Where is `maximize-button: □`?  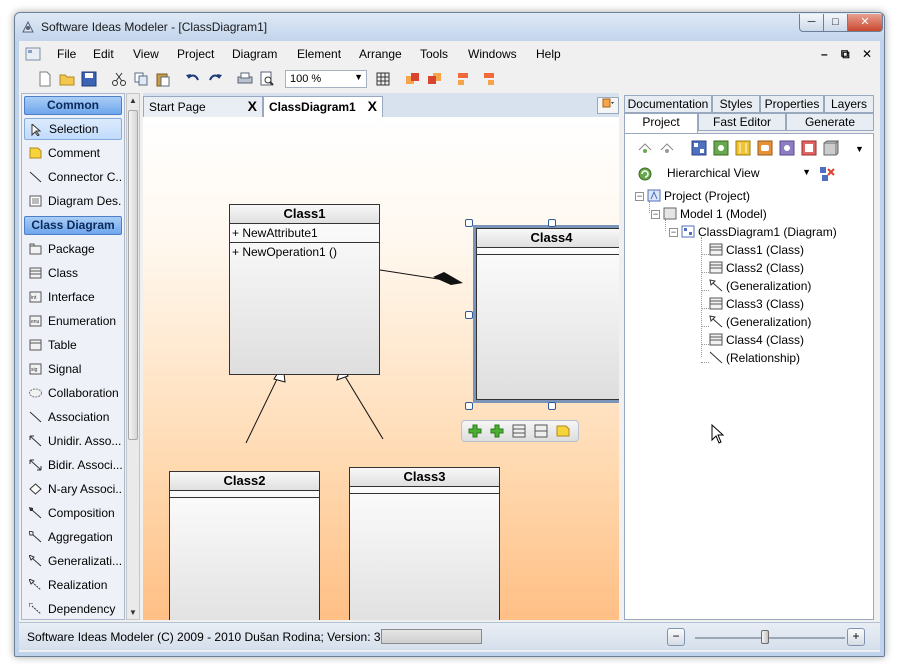 maximize-button: □ is located at coordinates (835, 23).